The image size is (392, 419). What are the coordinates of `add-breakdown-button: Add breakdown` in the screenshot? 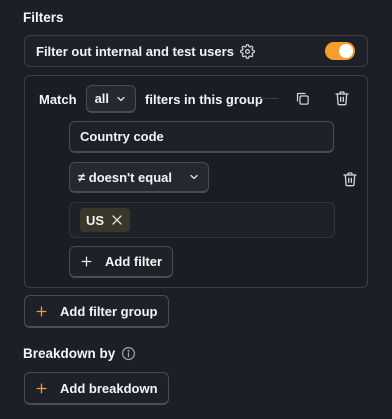 It's located at (96, 388).